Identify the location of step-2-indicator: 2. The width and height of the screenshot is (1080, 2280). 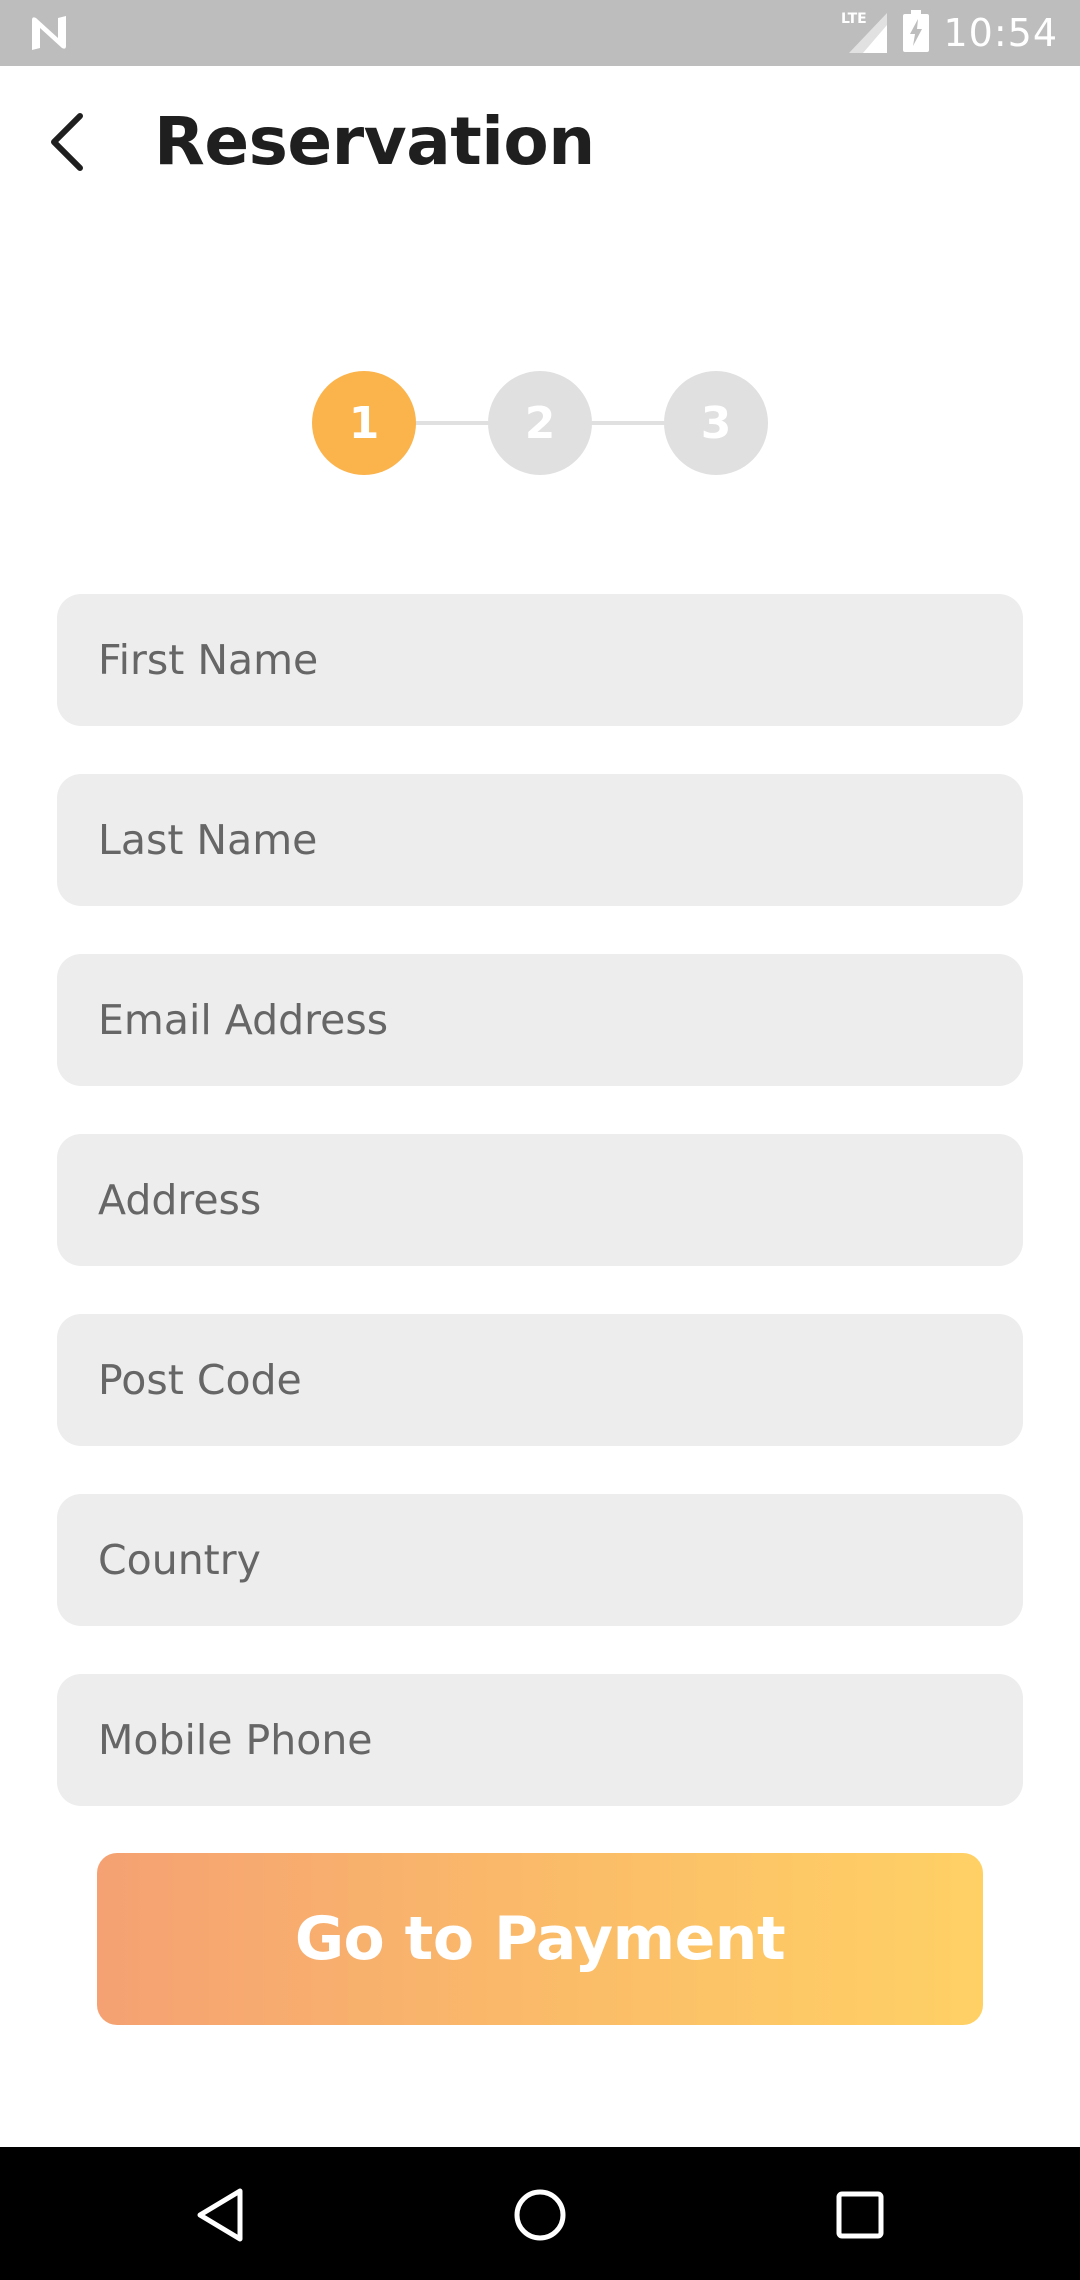
(540, 423).